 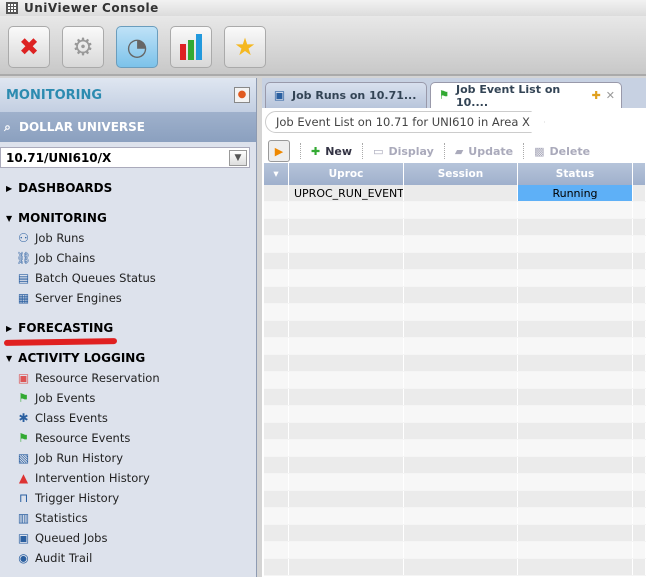 What do you see at coordinates (403, 151) in the screenshot?
I see `display-button: ▭ Display` at bounding box center [403, 151].